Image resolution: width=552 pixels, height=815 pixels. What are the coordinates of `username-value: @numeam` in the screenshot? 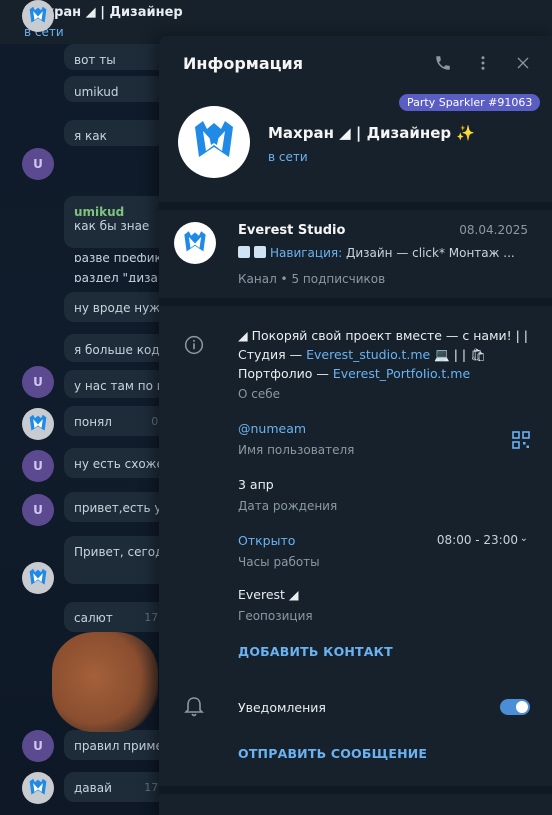 It's located at (272, 428).